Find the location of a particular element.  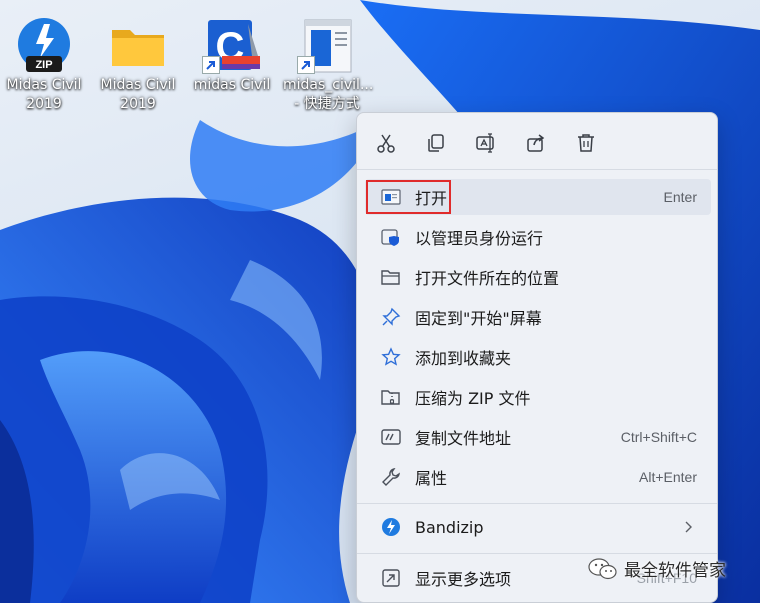

rename-icon is located at coordinates (485, 143).